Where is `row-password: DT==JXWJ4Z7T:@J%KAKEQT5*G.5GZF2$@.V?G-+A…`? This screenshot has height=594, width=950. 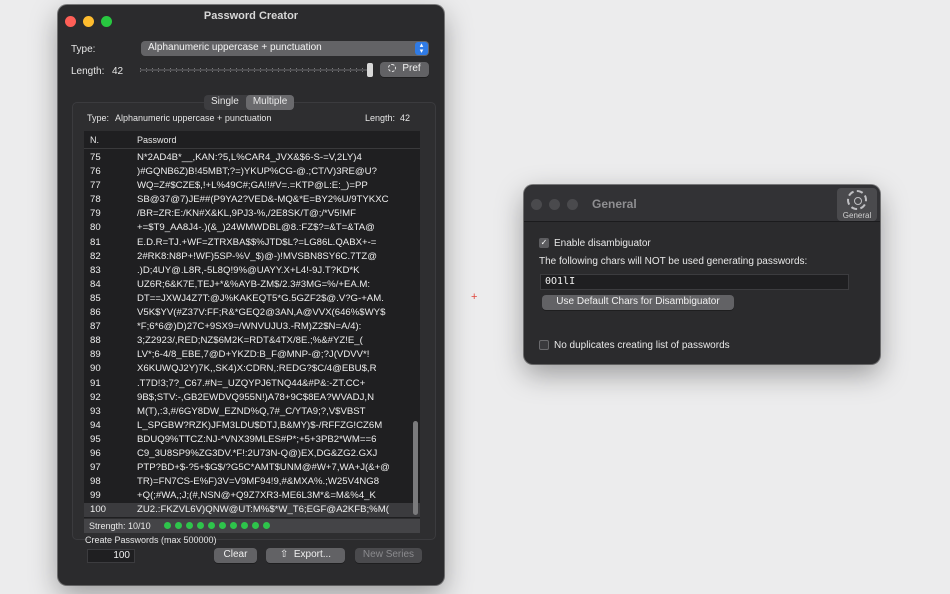
row-password: DT==JXWJ4Z7T:@J%KAKEQT5*G.5GZF2$@.V?G-+A… is located at coordinates (260, 298).